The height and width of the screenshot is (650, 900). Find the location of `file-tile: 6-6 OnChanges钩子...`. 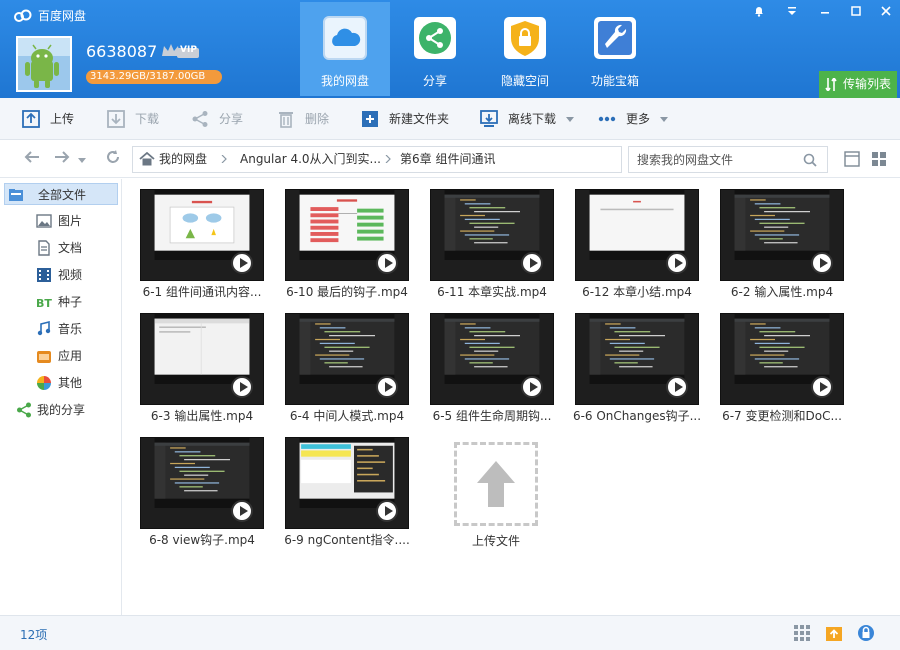

file-tile: 6-6 OnChanges钩子... is located at coordinates (637, 363).